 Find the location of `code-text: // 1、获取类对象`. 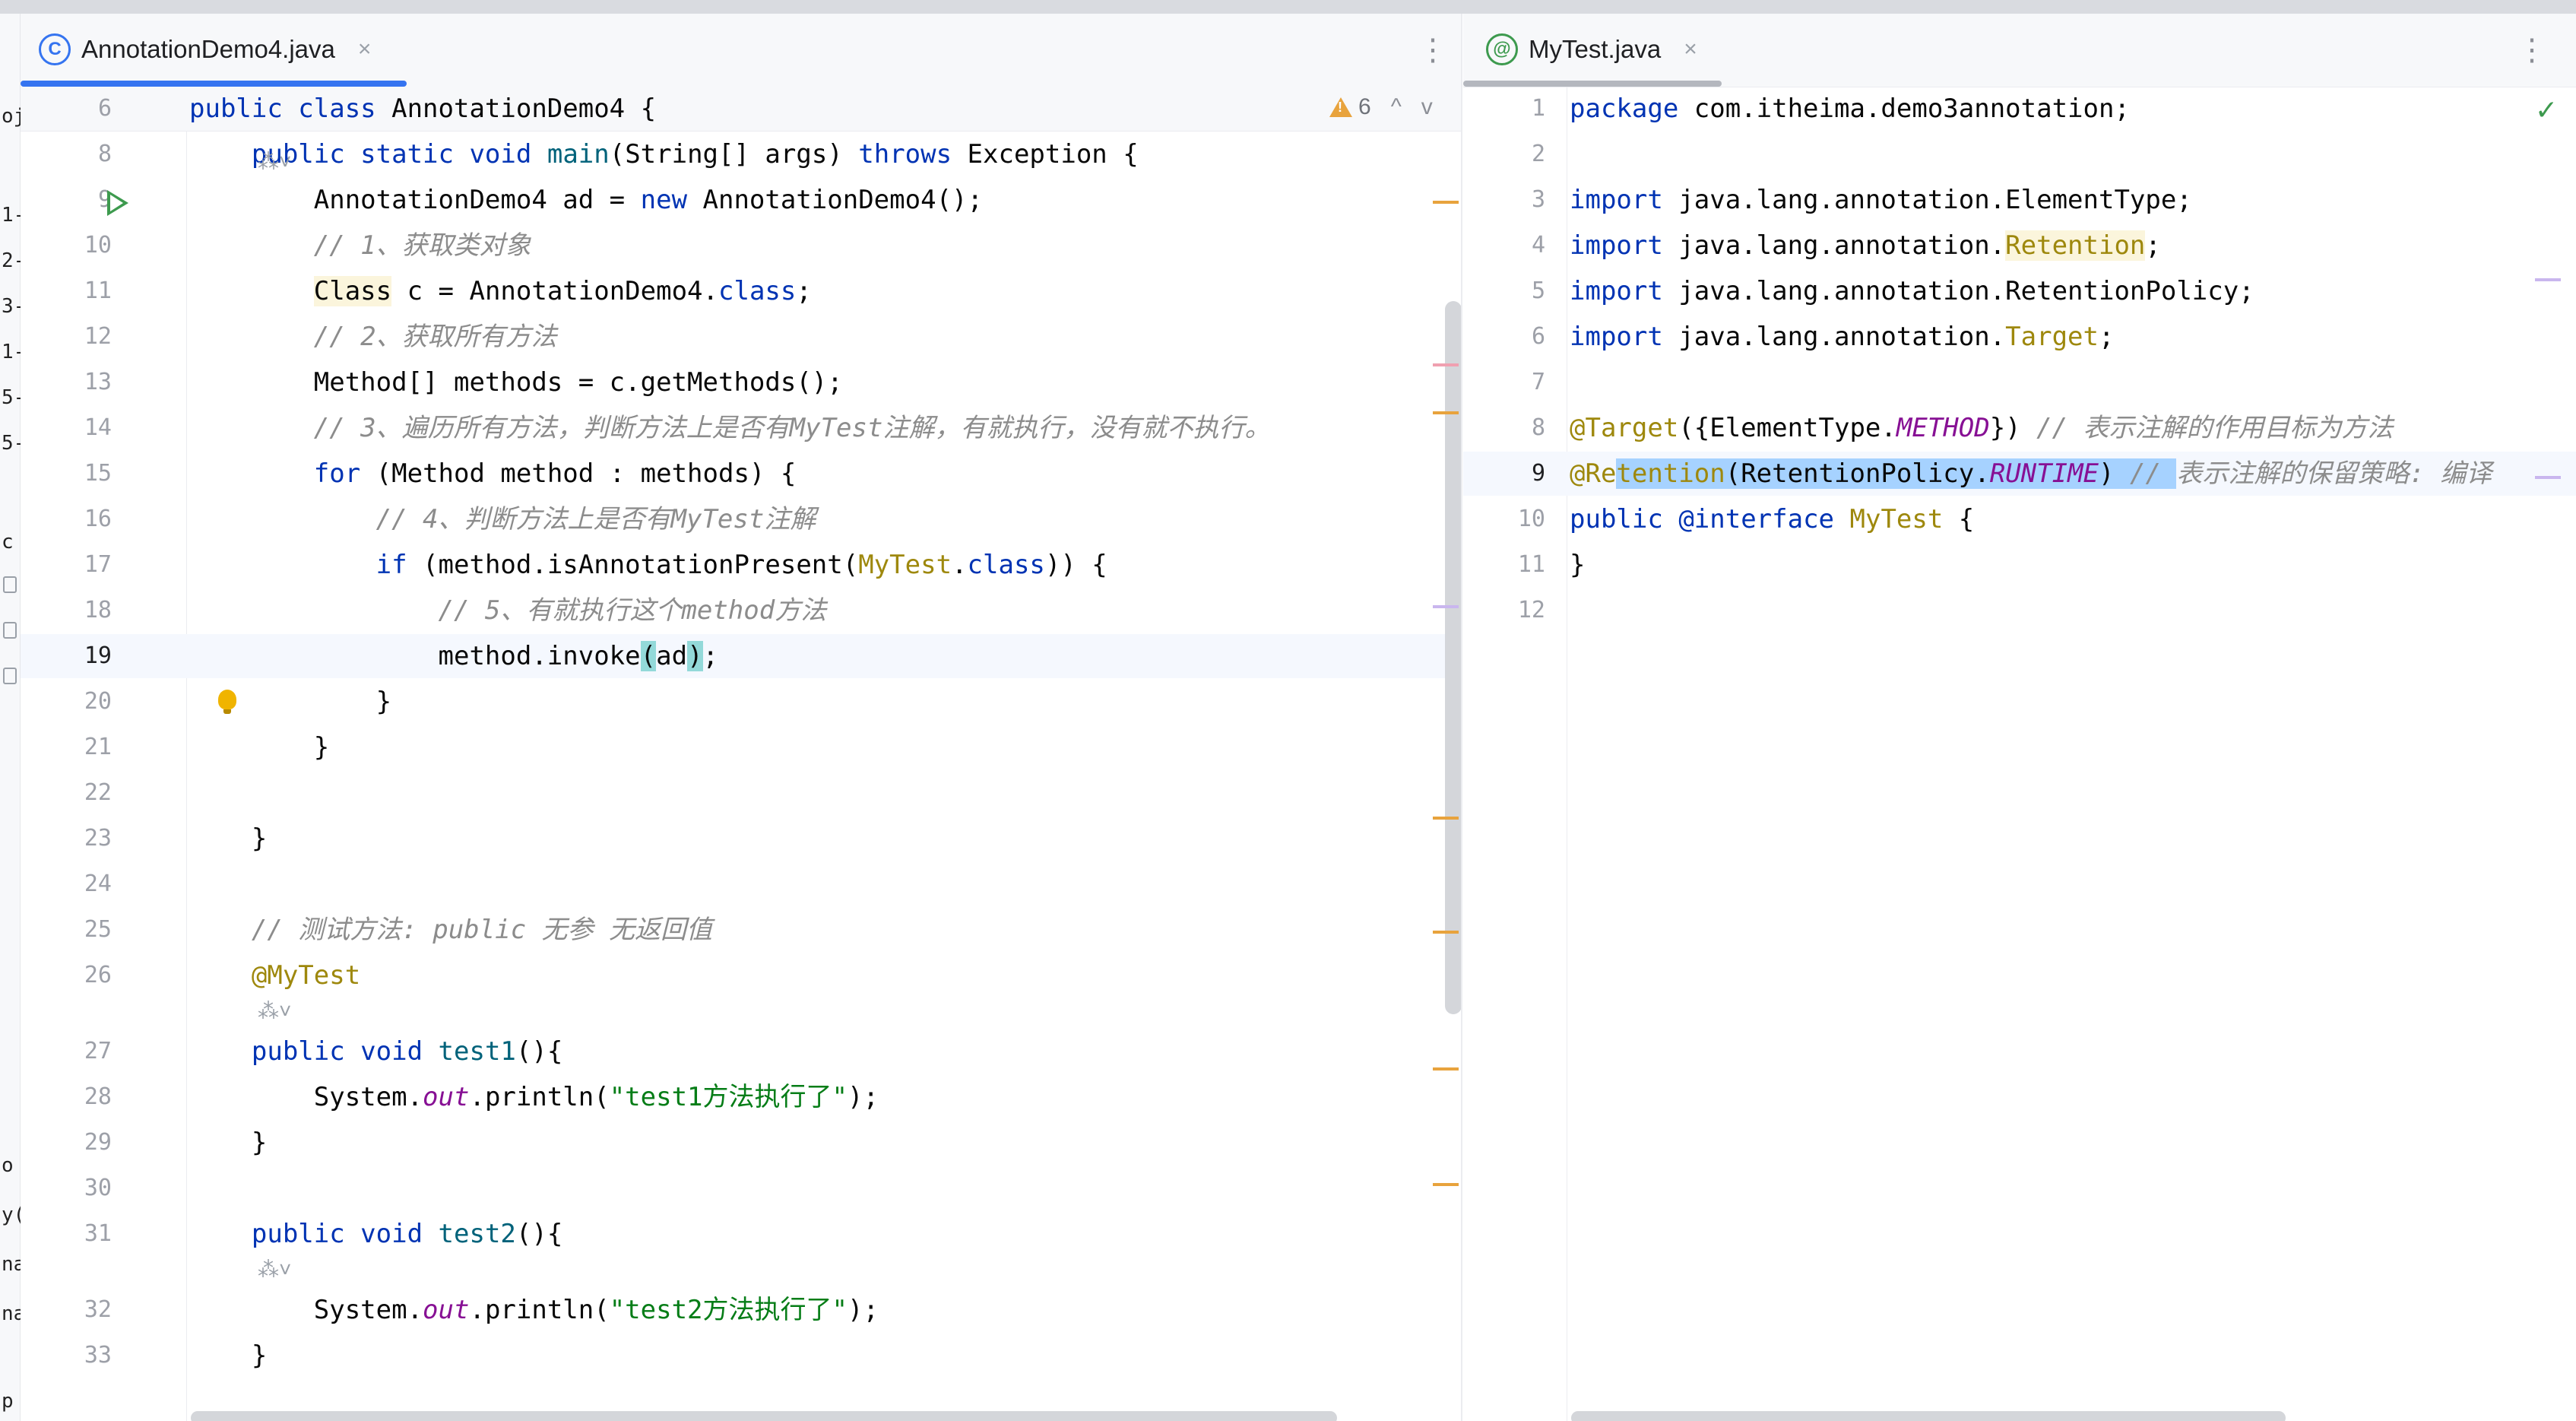

code-text: // 1、获取类对象 is located at coordinates (360, 246).